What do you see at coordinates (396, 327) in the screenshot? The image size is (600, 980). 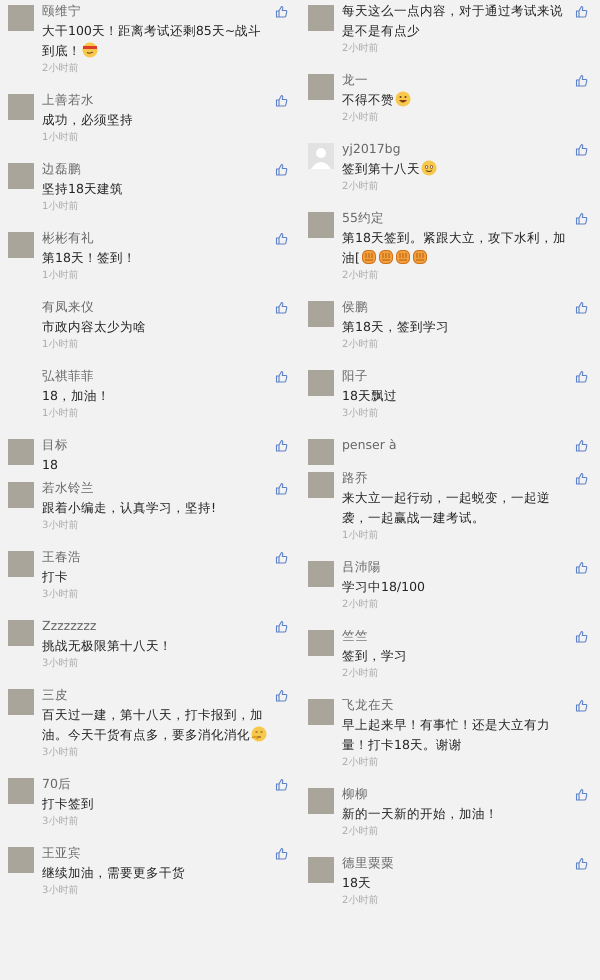 I see `comment-text: 第18天，签到学习` at bounding box center [396, 327].